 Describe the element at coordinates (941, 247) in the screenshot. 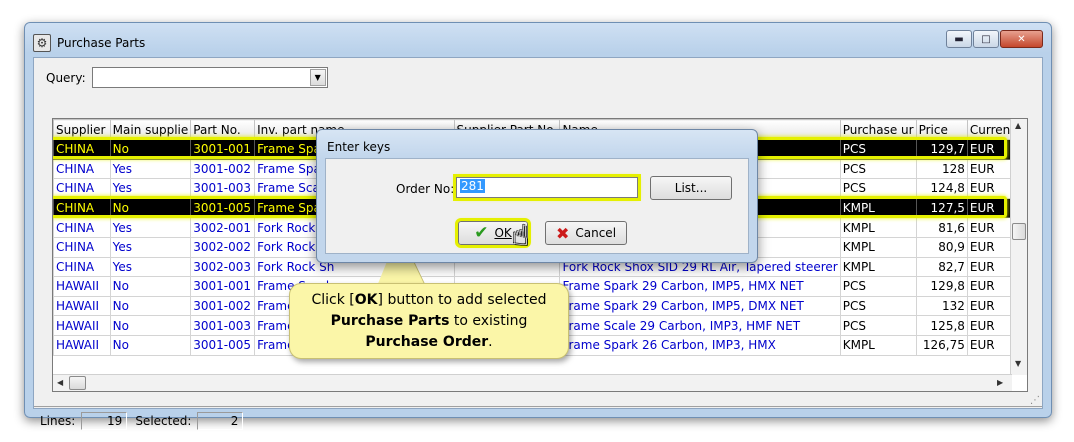

I see `cell-price: 80,9` at that location.